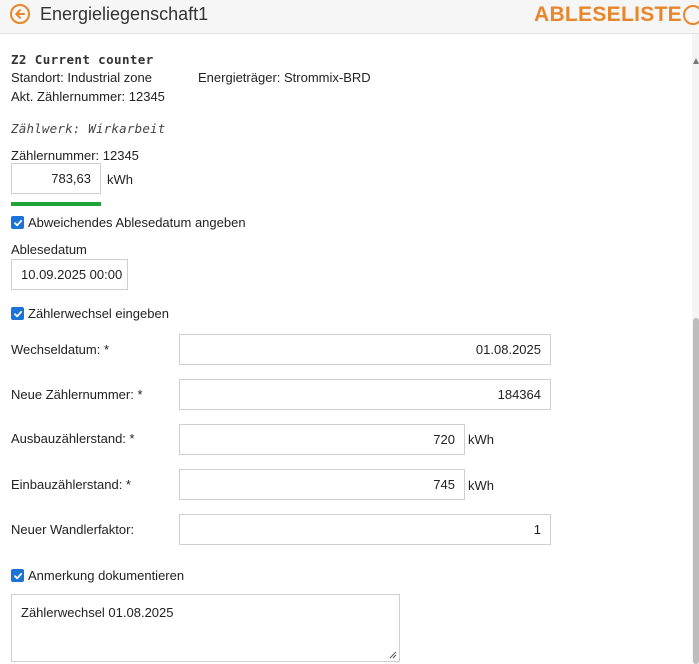 The height and width of the screenshot is (664, 699). I want to click on install-reading-label: Einbauzählerstand: *, so click(71, 484).